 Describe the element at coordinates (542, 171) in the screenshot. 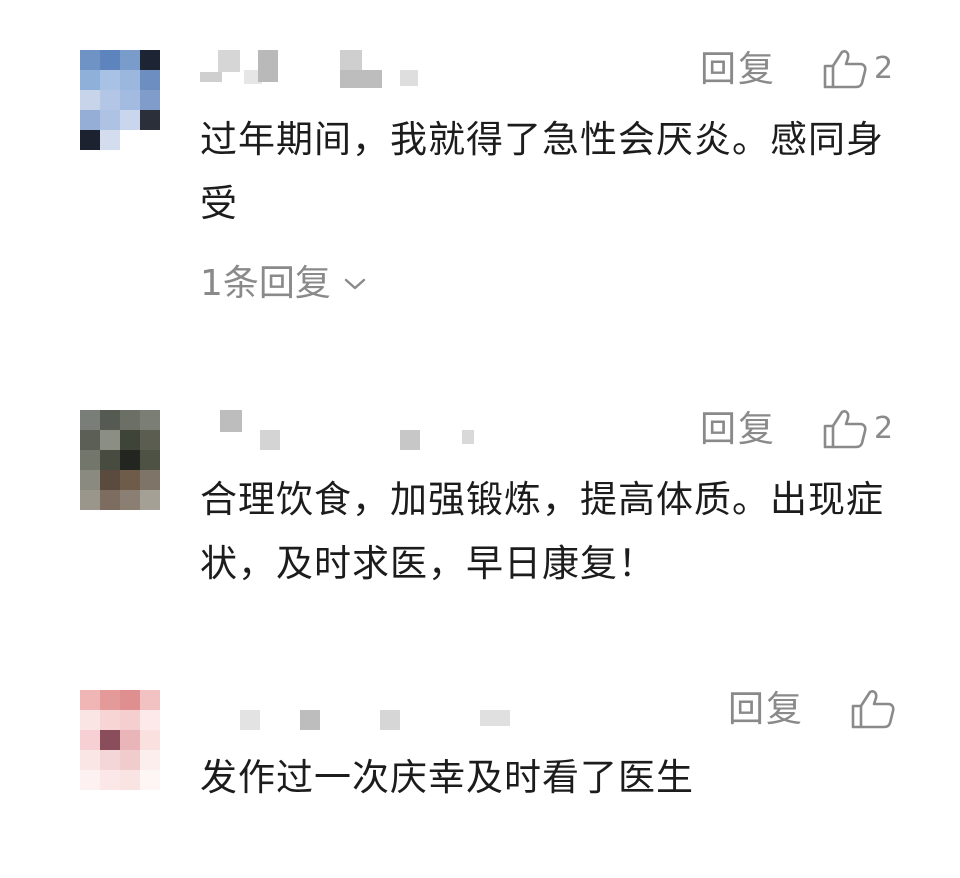

I see `comment-text: 过年期间，我就得了急性会厌炎。感同身受` at that location.